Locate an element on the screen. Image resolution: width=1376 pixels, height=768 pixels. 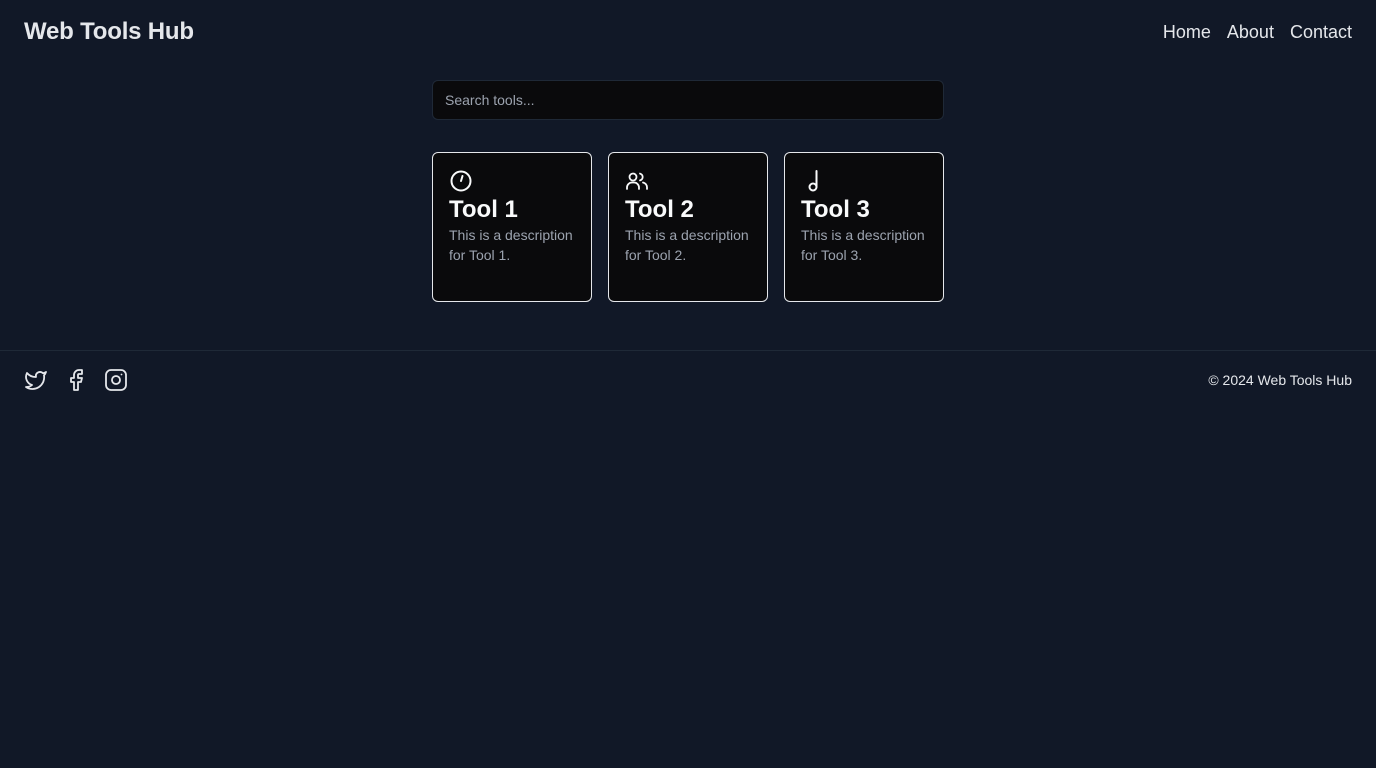
main-nav: Home About Contact is located at coordinates (1257, 32).